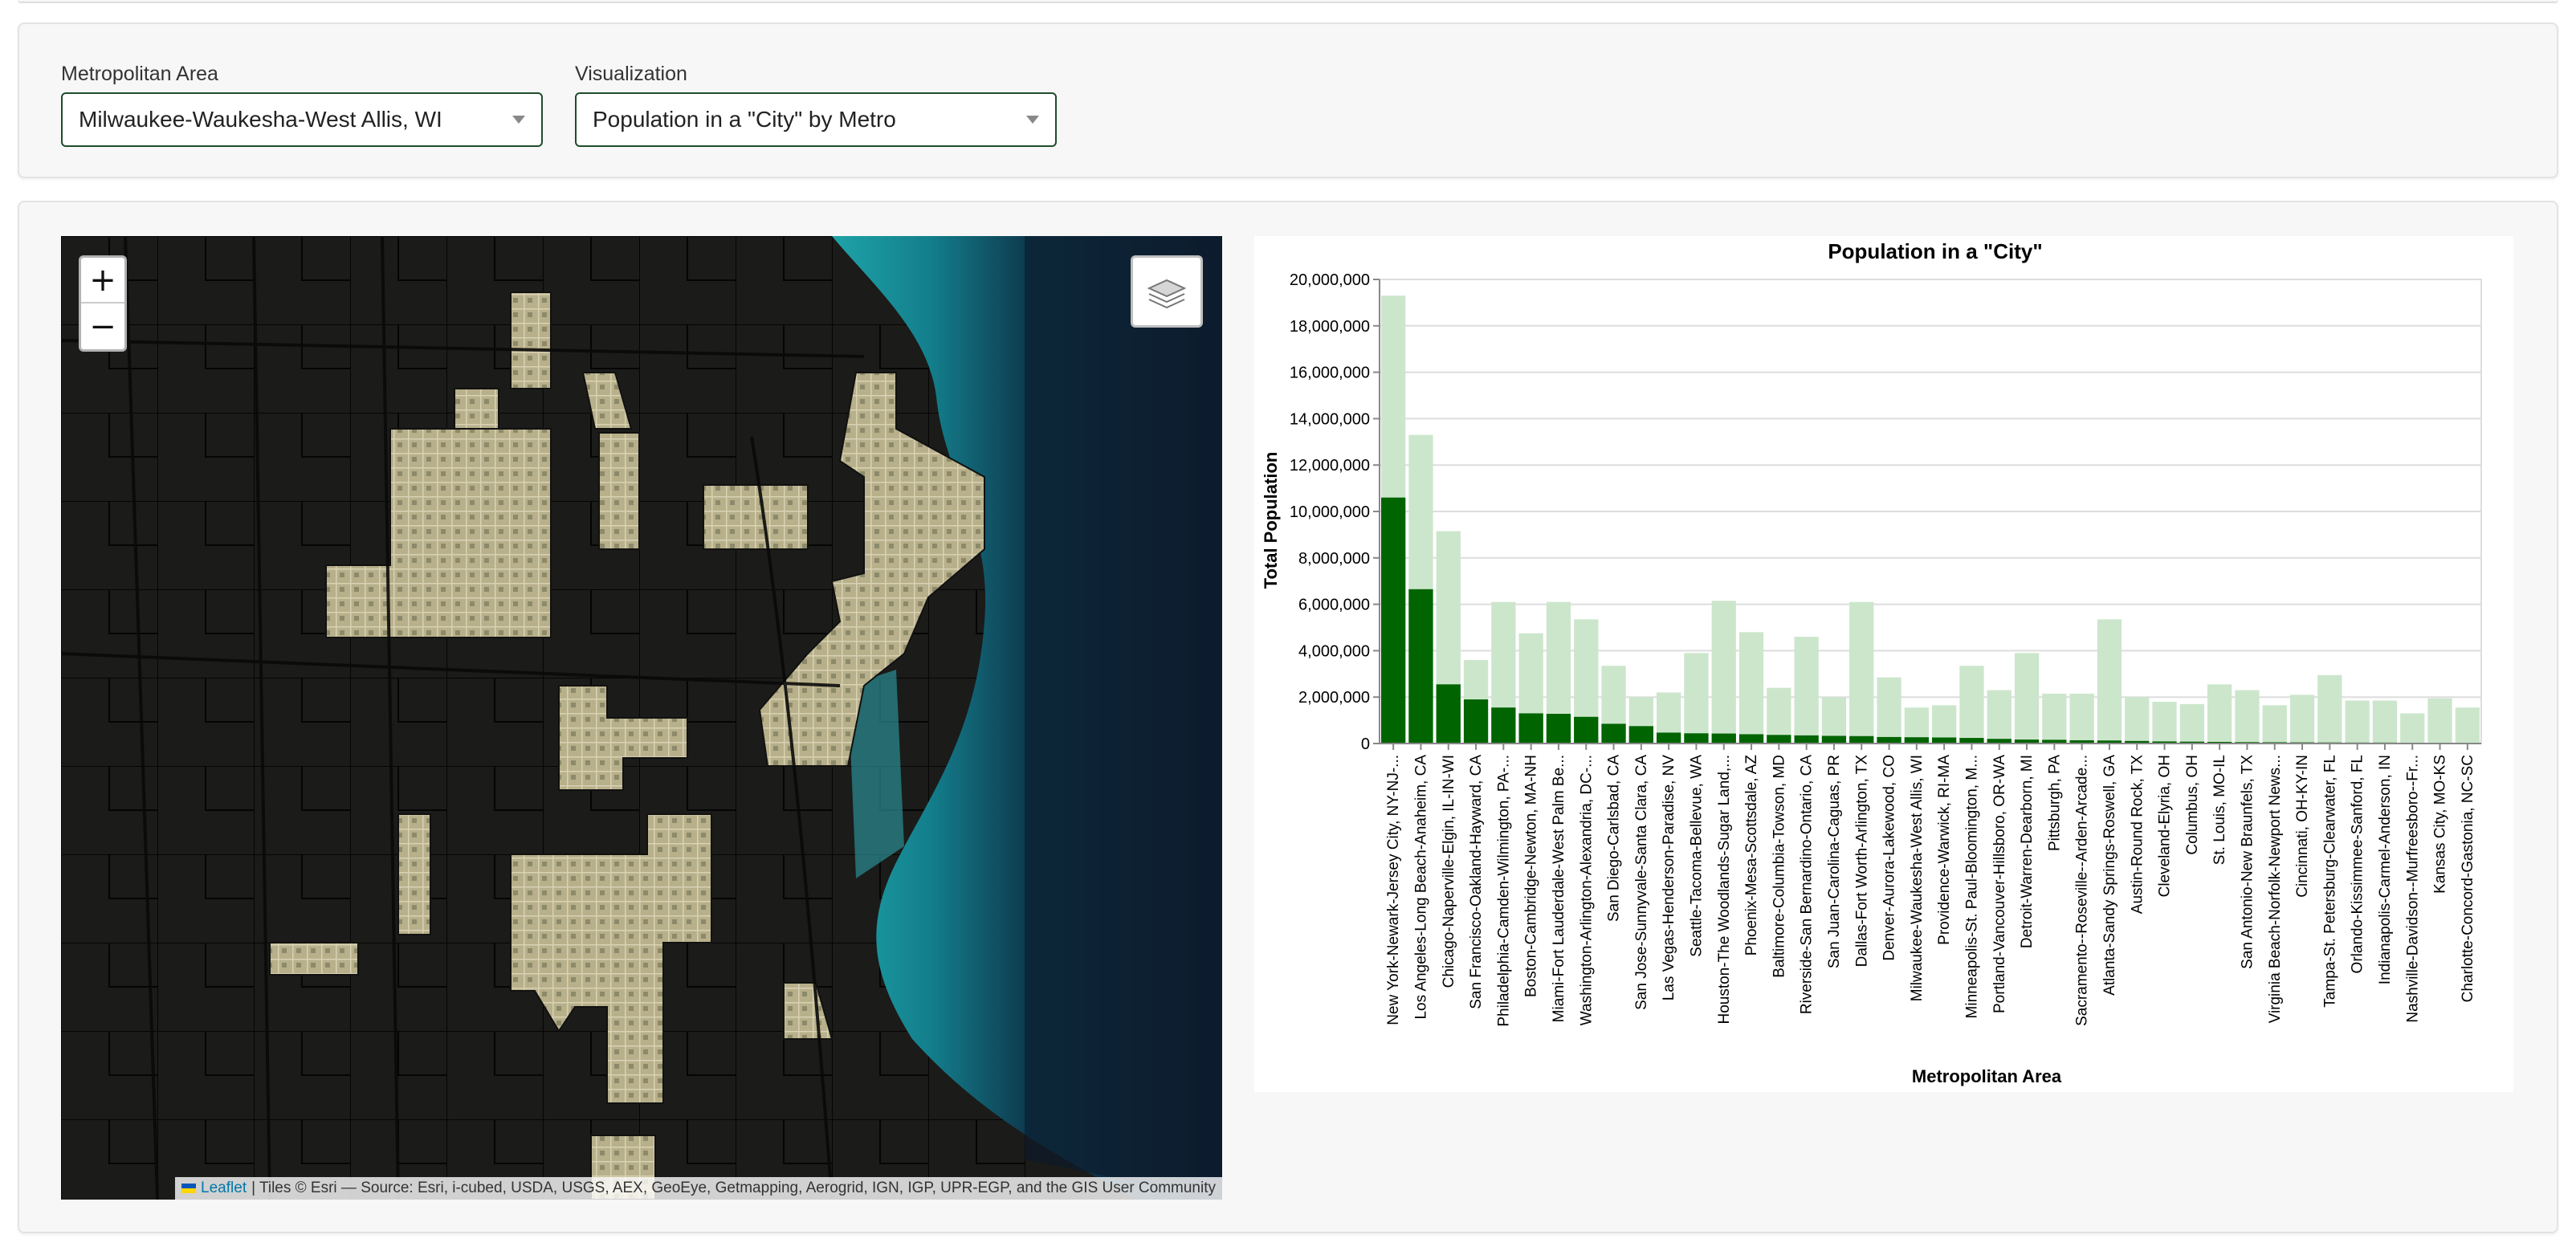  I want to click on x-tick-label: Chicago-Naperville-Elgin, IL-IN-WI, so click(1449, 871).